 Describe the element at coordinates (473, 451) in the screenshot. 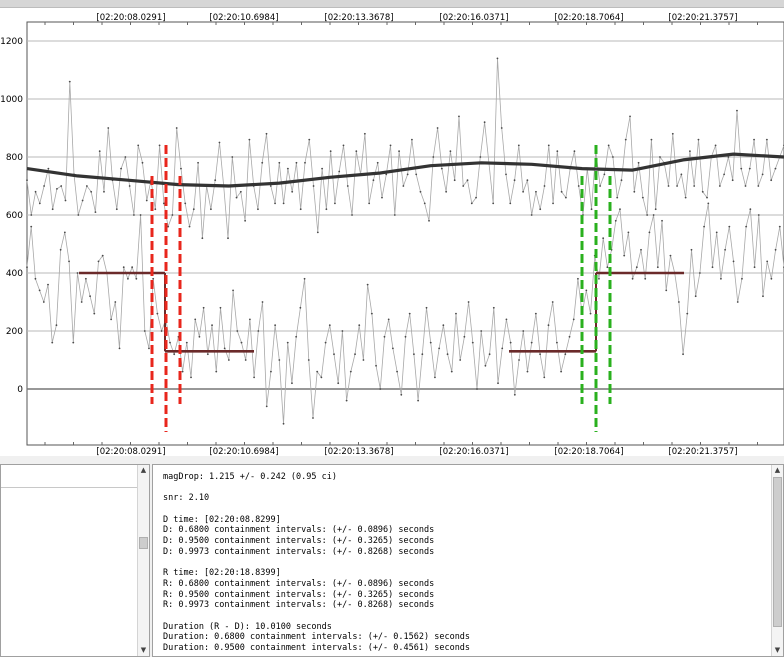

I see `bottom-time-label: [02:20:16.0371]` at that location.